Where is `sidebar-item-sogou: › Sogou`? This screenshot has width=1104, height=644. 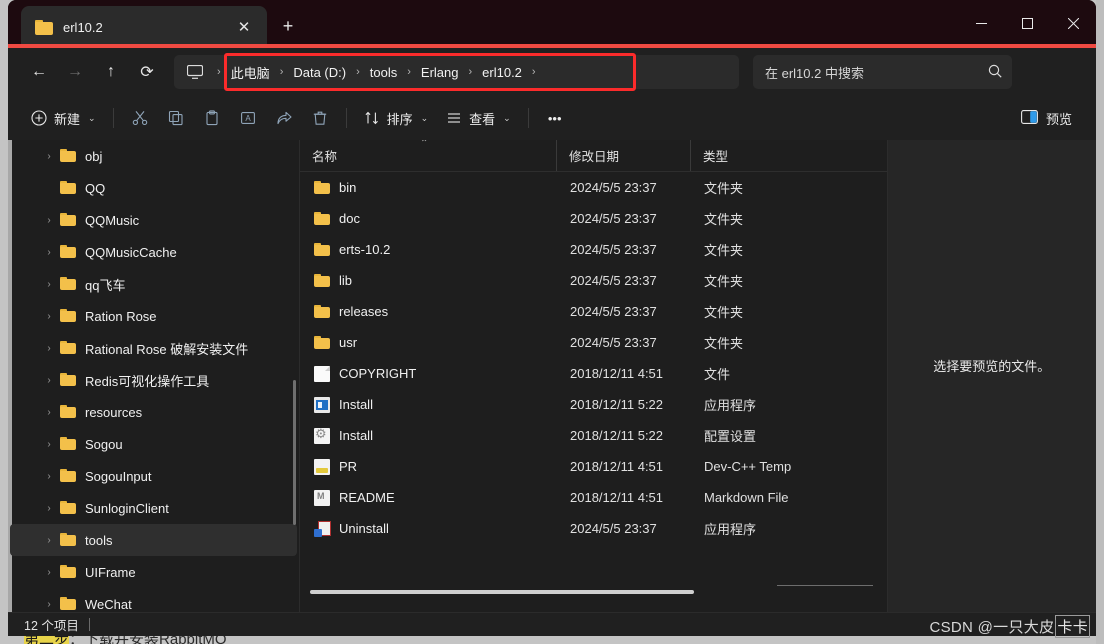 sidebar-item-sogou: › Sogou is located at coordinates (153, 444).